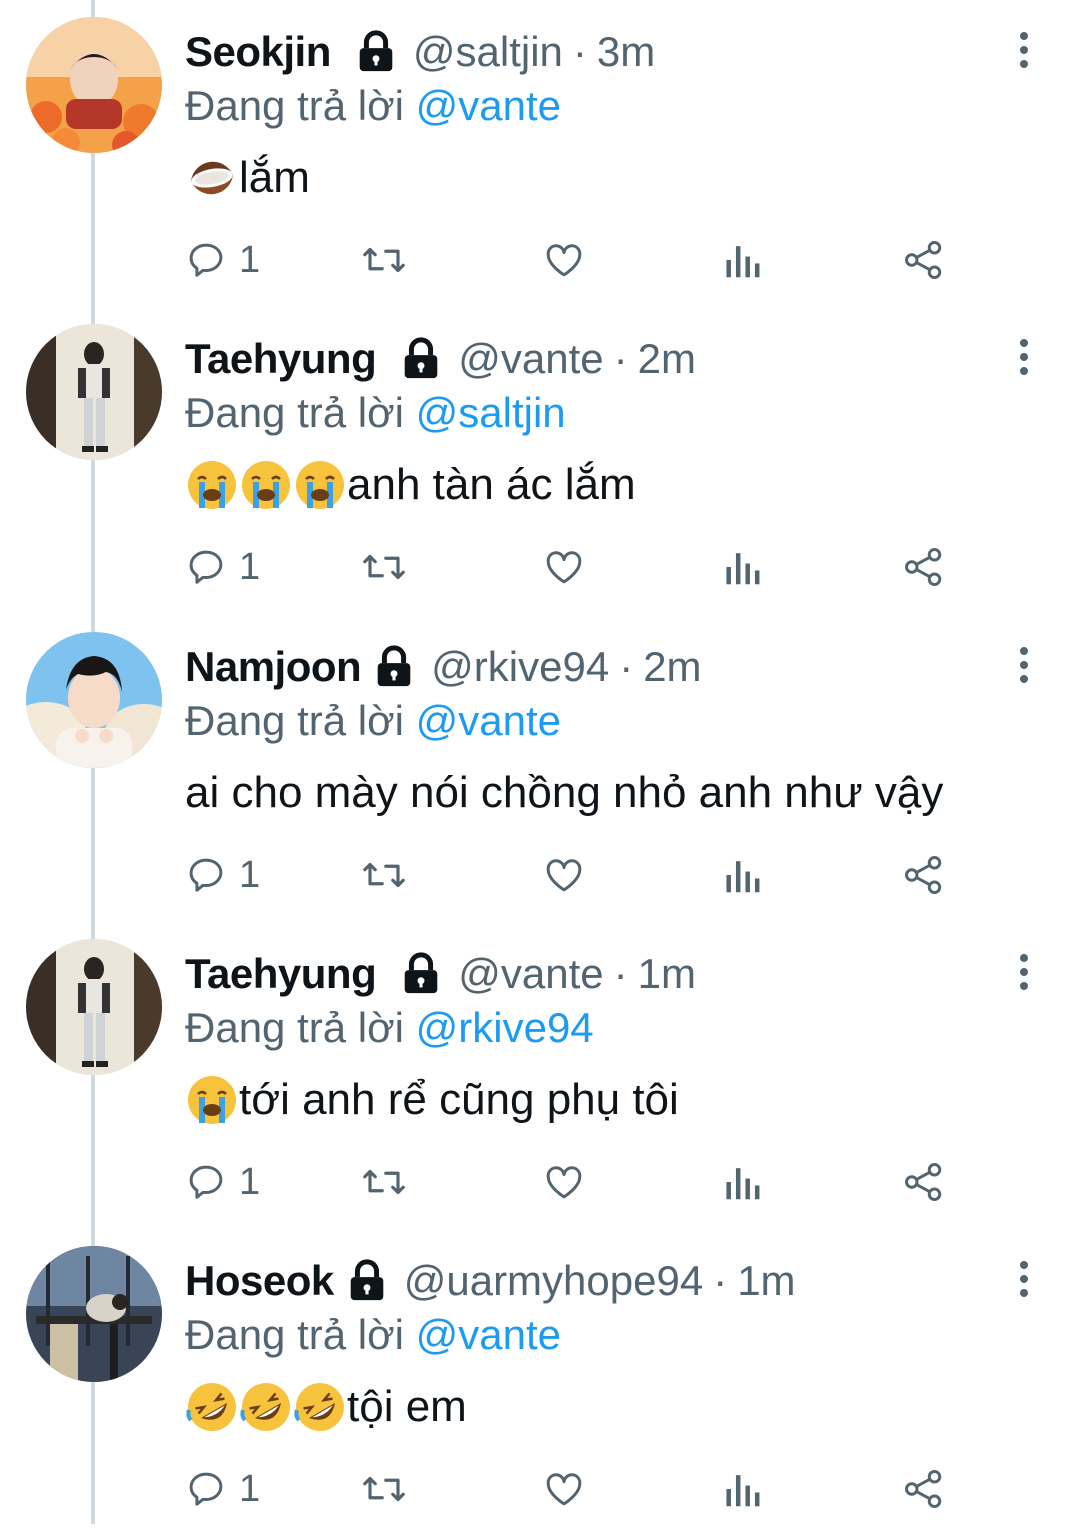  What do you see at coordinates (520, 667) in the screenshot?
I see `handle: @rkive94` at bounding box center [520, 667].